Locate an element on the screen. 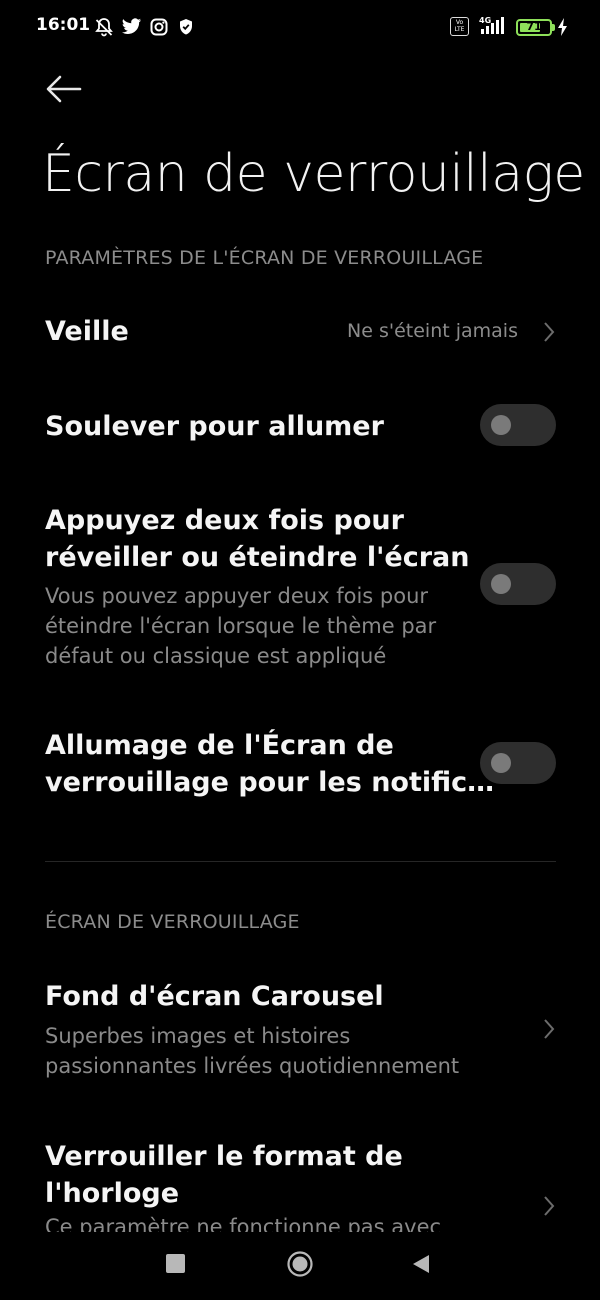 This screenshot has width=600, height=1300. double-tap-toggle is located at coordinates (518, 584).